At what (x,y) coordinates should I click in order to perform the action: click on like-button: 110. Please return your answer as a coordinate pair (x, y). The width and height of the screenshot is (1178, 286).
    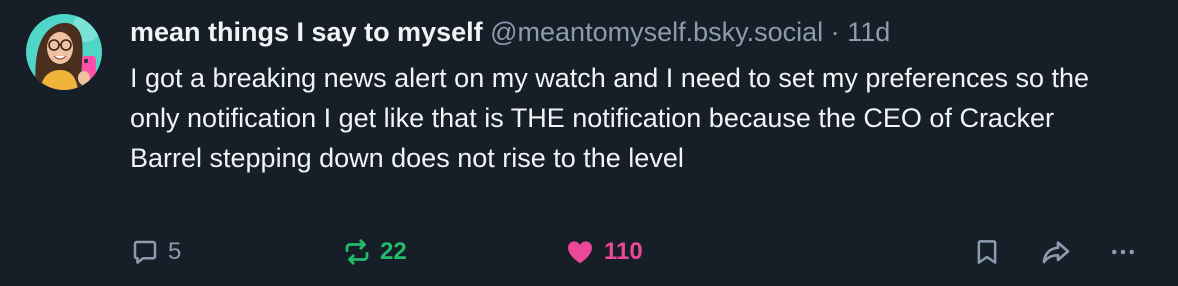
    Looking at the image, I should click on (603, 252).